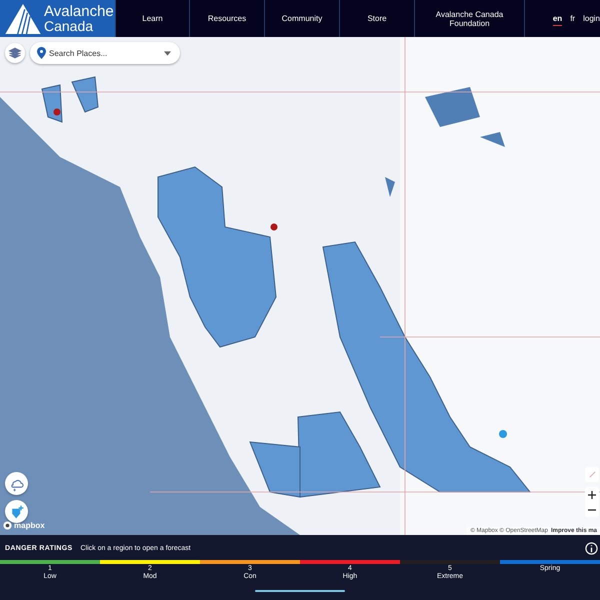 The height and width of the screenshot is (600, 600). I want to click on language-link: fr, so click(573, 19).